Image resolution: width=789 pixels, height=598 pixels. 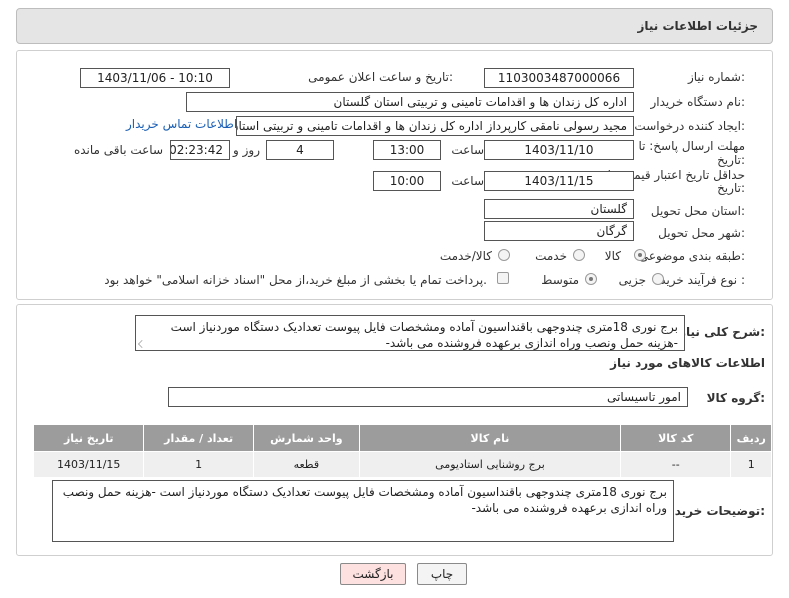 I want to click on col-unit: واحد شمارش, so click(x=306, y=438).